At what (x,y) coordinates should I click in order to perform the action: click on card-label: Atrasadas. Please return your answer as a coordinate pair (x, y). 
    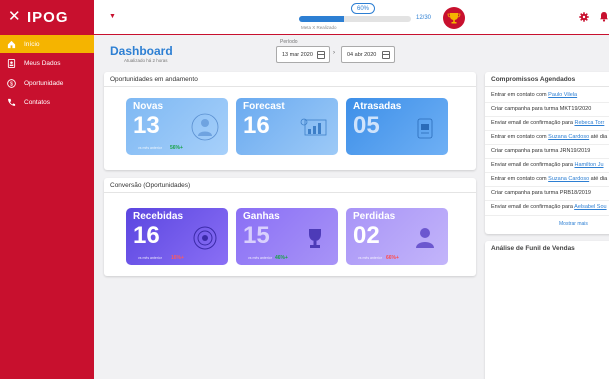
    Looking at the image, I should click on (377, 106).